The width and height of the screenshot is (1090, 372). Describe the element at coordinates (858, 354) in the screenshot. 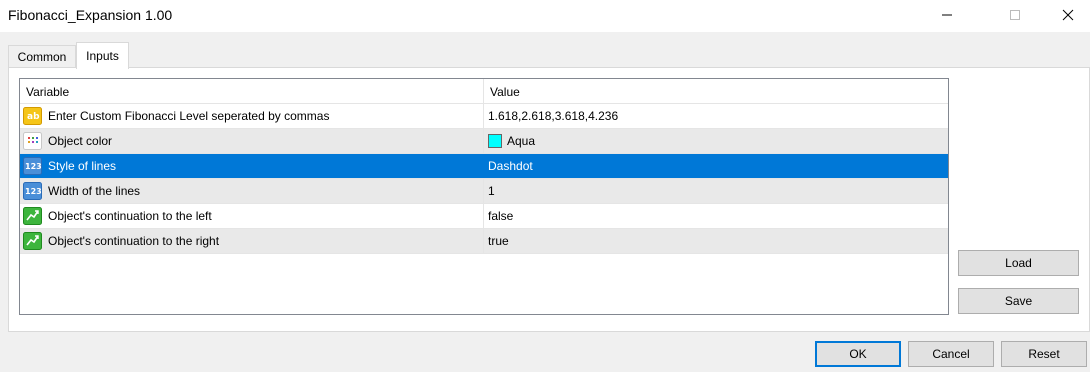

I see `ok-button: OK` at that location.